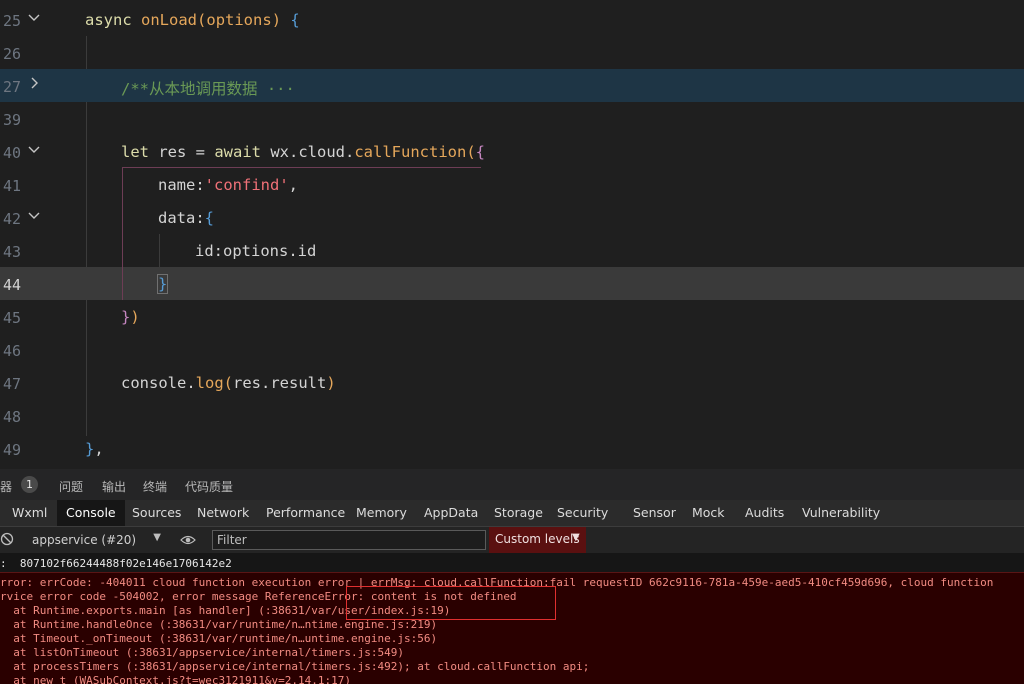 This screenshot has height=684, width=1024. Describe the element at coordinates (512, 382) in the screenshot. I see `code-line: 47 console.log(res.result)` at that location.